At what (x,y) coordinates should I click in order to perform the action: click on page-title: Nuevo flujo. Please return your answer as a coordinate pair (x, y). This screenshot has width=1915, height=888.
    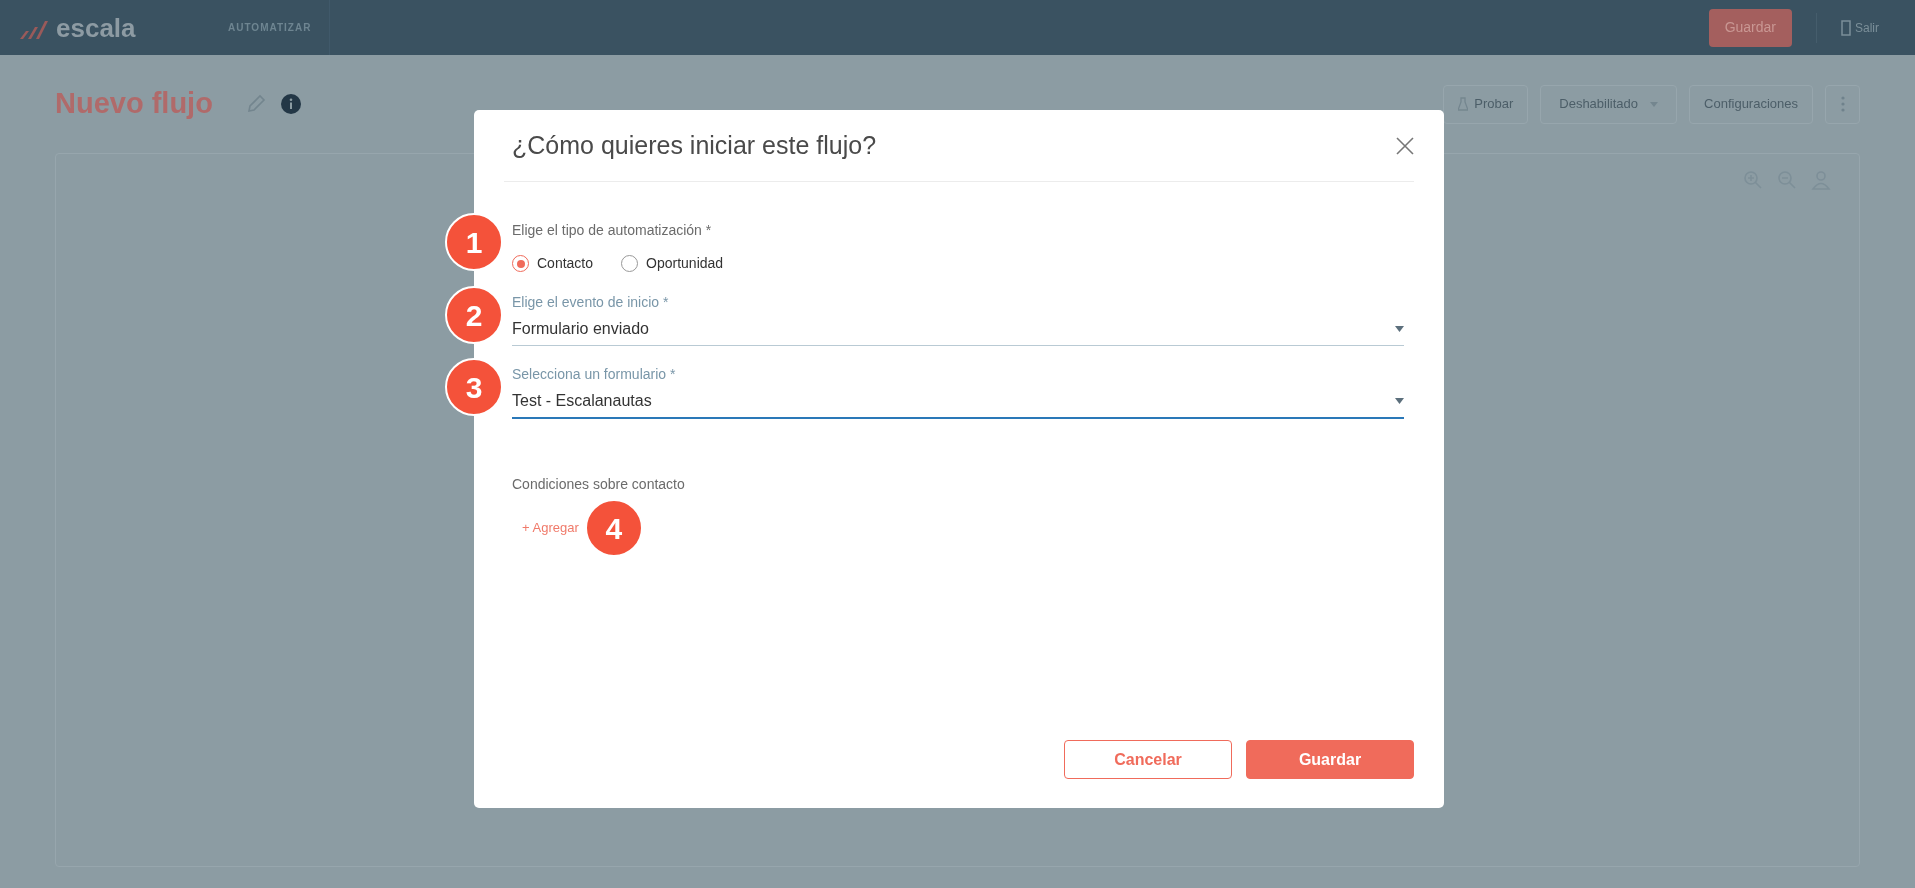
    Looking at the image, I should click on (134, 104).